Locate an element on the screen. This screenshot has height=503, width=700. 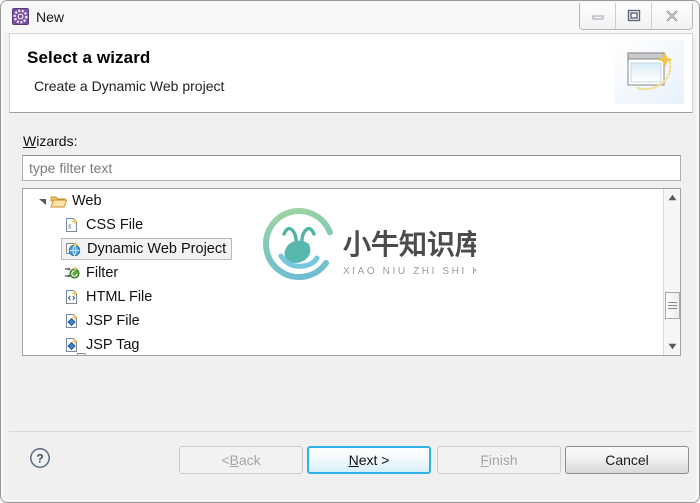
next-button-suffix: ext > is located at coordinates (374, 460).